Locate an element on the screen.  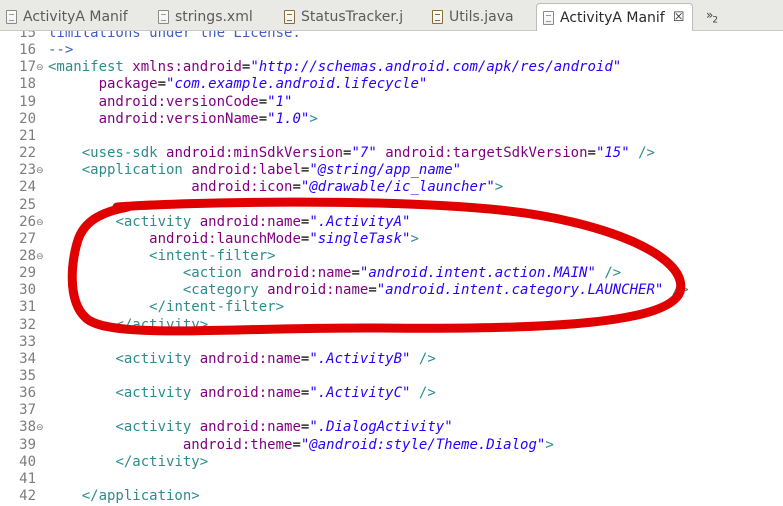
xml-value: ".DialogActivity" is located at coordinates (381, 427).